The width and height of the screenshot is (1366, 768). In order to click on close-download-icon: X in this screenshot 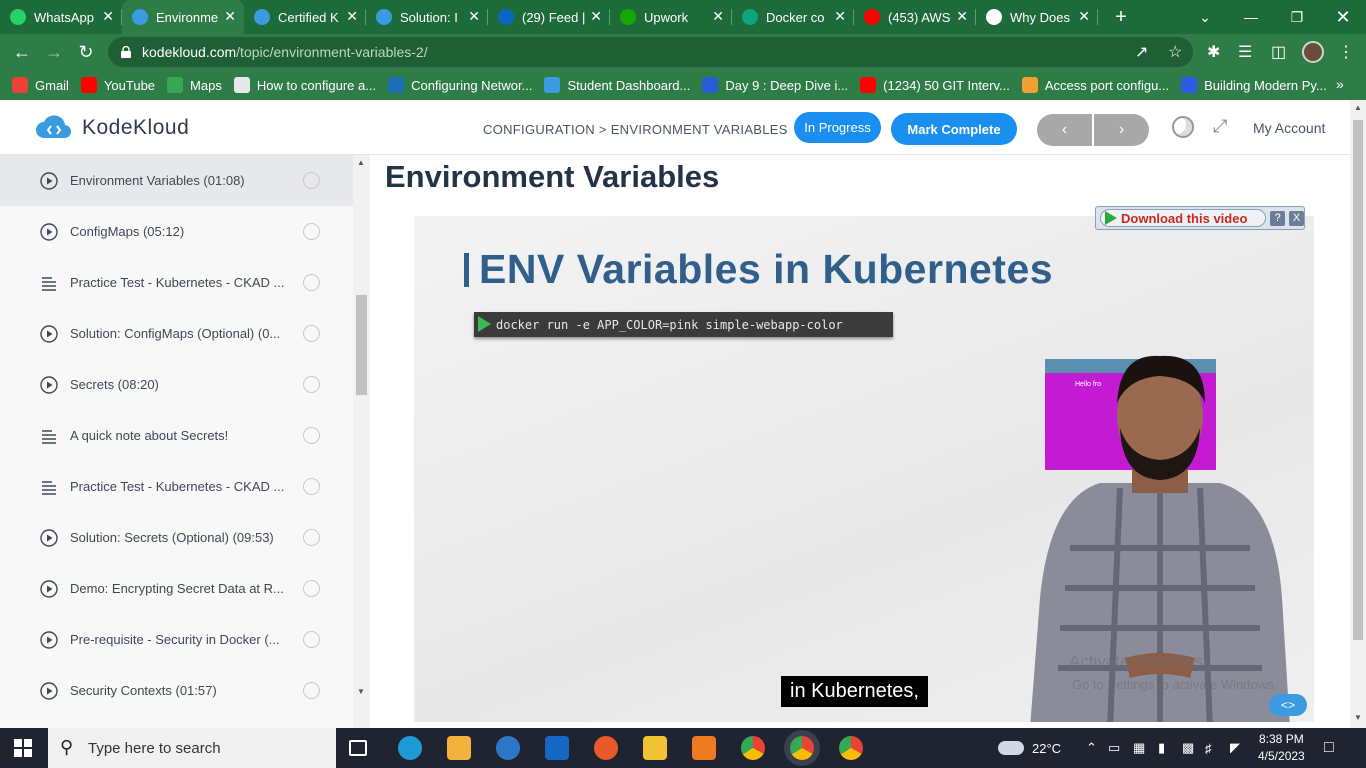, I will do `click(1296, 218)`.